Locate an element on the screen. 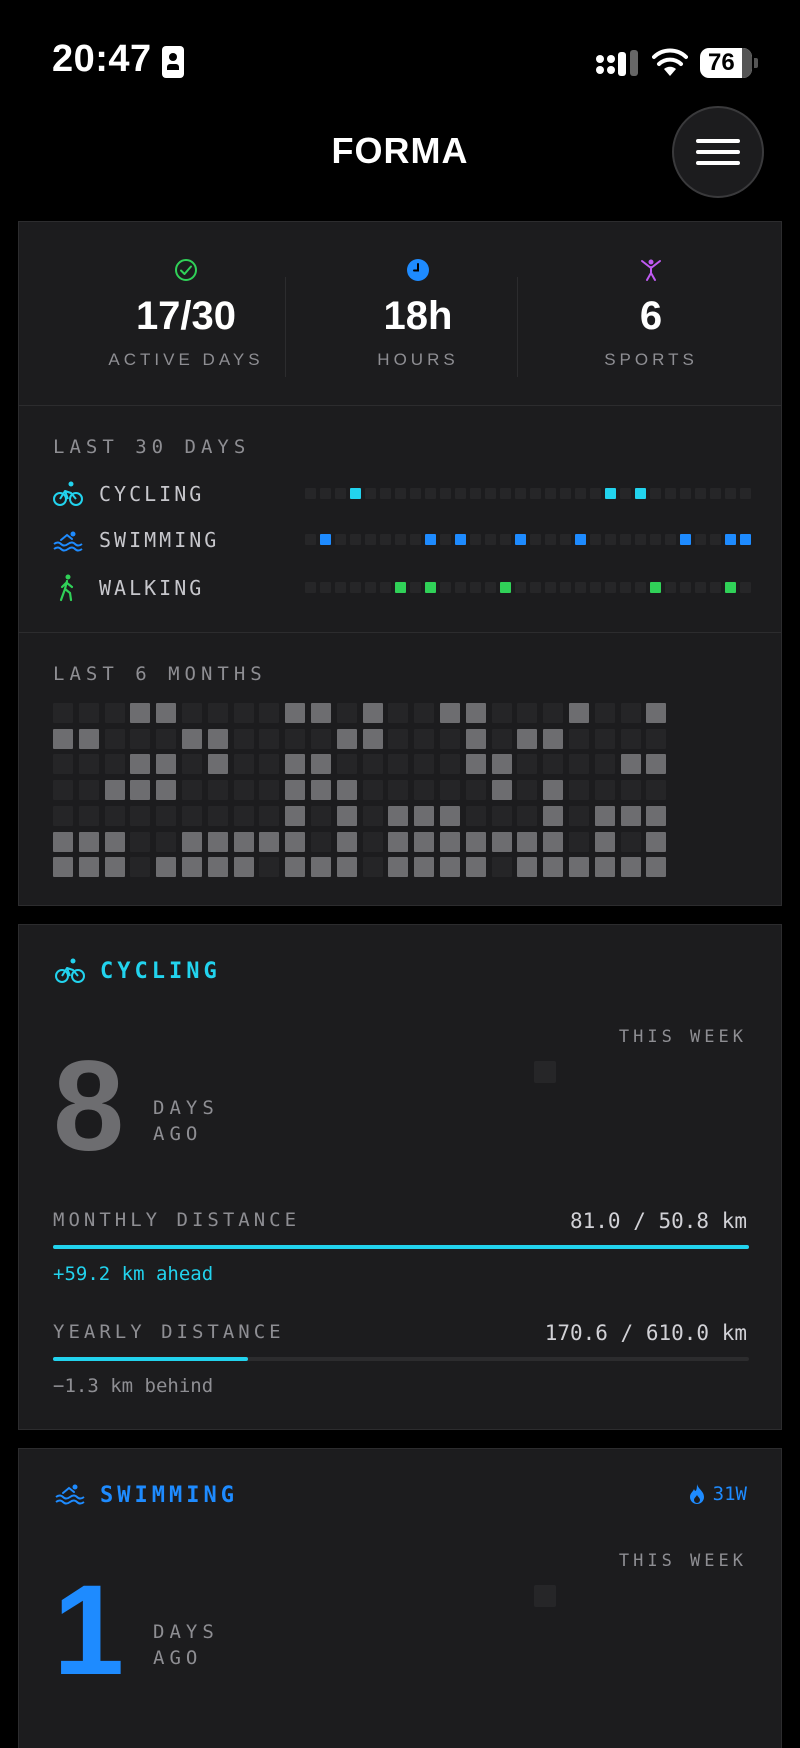  stat-value: 17/30 is located at coordinates (186, 316).